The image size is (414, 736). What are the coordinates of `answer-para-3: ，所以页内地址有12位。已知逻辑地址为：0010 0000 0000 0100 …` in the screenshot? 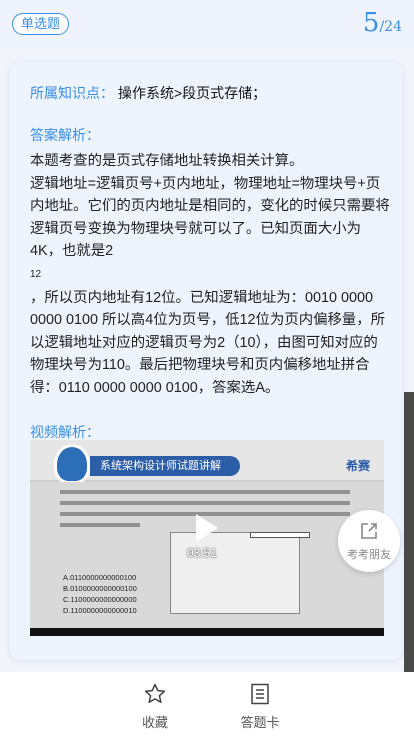 It's located at (208, 342).